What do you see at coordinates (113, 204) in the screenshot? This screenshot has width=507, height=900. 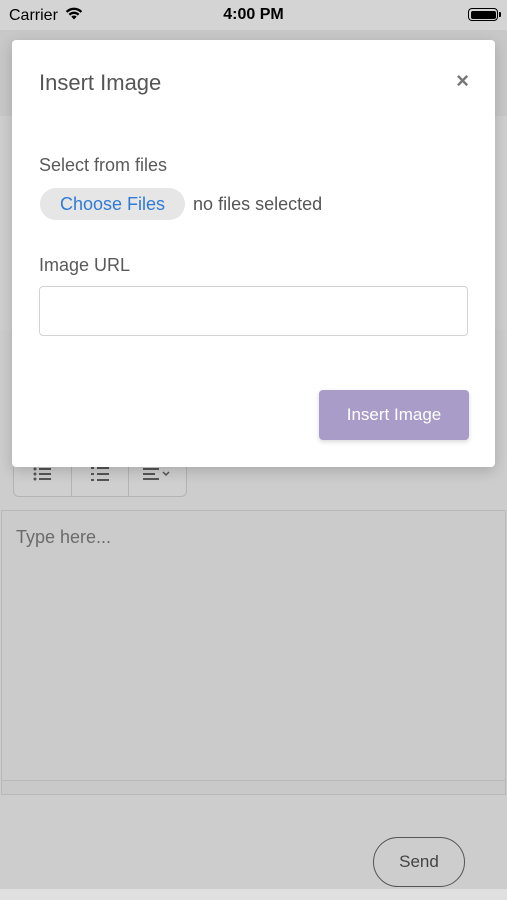 I see `choose-files-button: Choose Files` at bounding box center [113, 204].